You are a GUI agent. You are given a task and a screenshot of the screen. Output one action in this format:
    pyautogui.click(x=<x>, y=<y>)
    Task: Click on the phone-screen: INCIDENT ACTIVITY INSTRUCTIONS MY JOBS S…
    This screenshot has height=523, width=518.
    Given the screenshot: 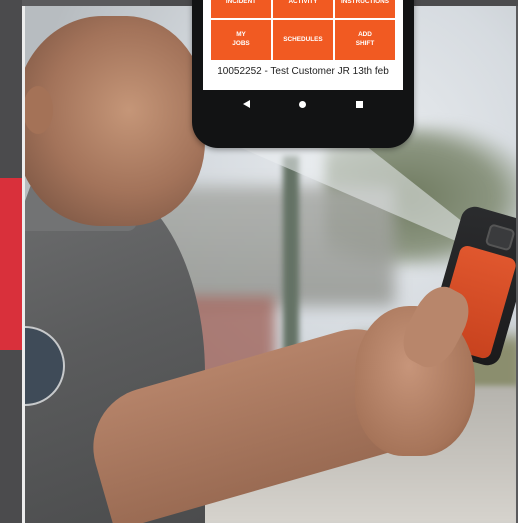 What is the action you would take?
    pyautogui.click(x=303, y=45)
    